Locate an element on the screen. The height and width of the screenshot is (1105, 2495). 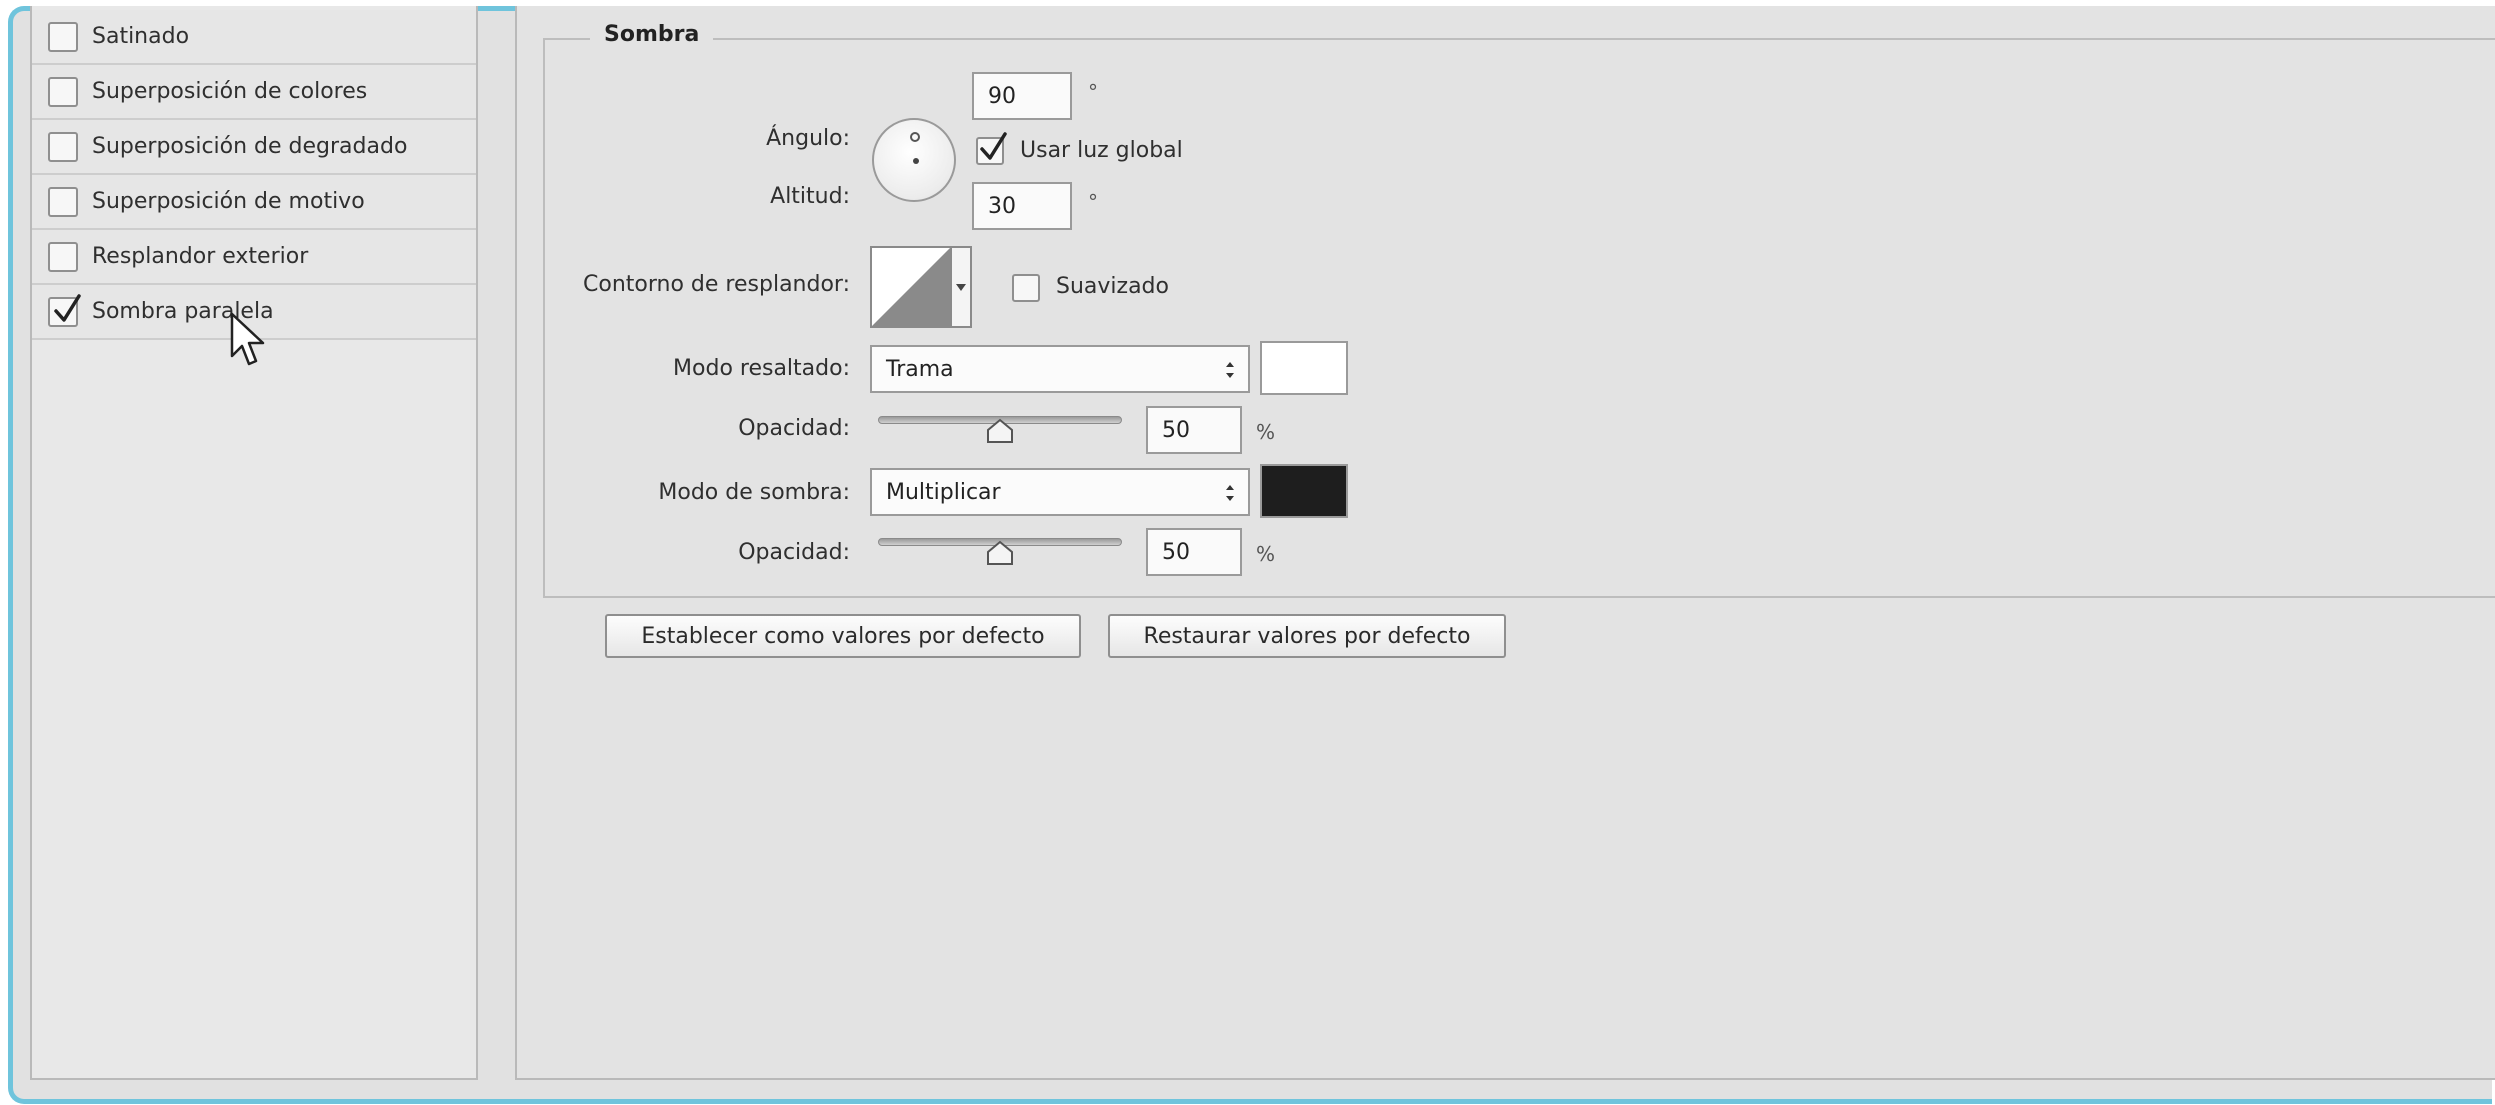
use-global-light-checkbox is located at coordinates (991, 148).